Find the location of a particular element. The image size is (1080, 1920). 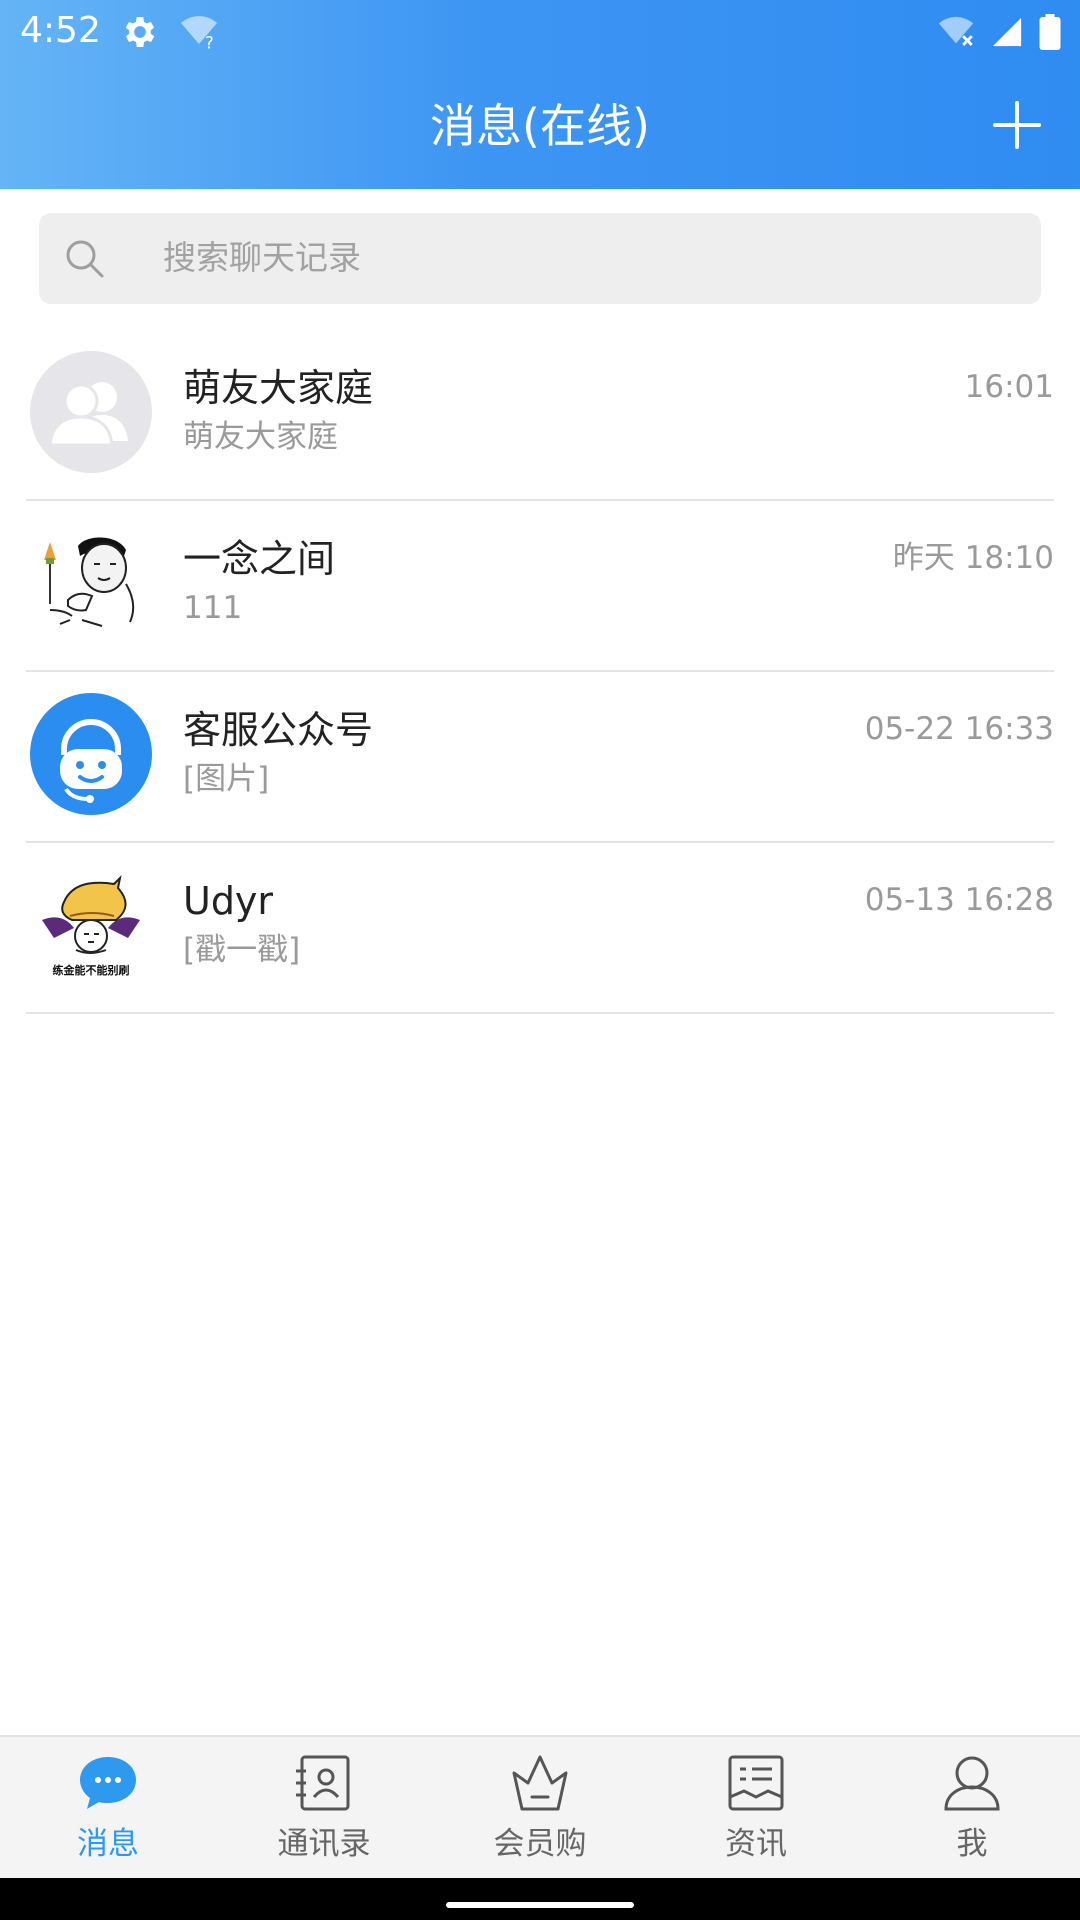

gear-icon is located at coordinates (140, 32).